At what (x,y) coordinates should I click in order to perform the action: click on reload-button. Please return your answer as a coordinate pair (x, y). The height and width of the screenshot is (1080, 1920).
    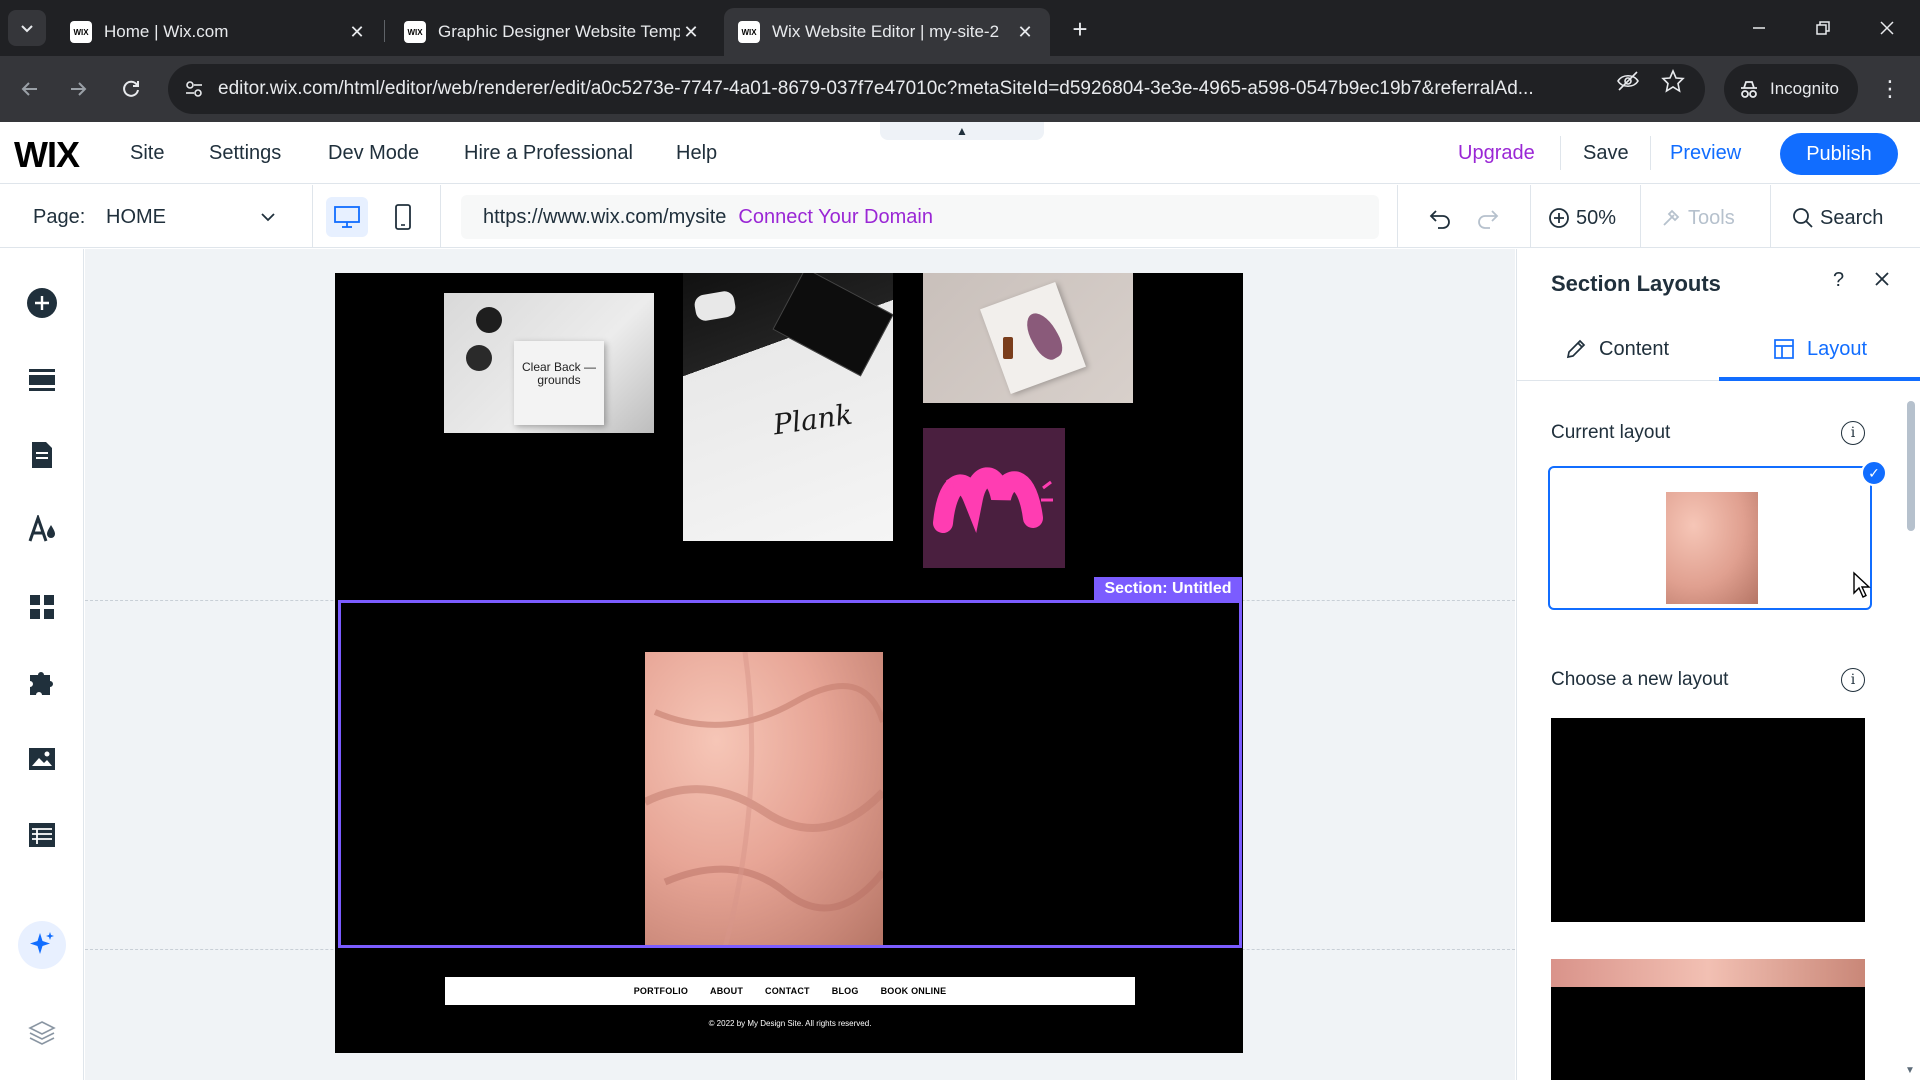
    Looking at the image, I should click on (131, 89).